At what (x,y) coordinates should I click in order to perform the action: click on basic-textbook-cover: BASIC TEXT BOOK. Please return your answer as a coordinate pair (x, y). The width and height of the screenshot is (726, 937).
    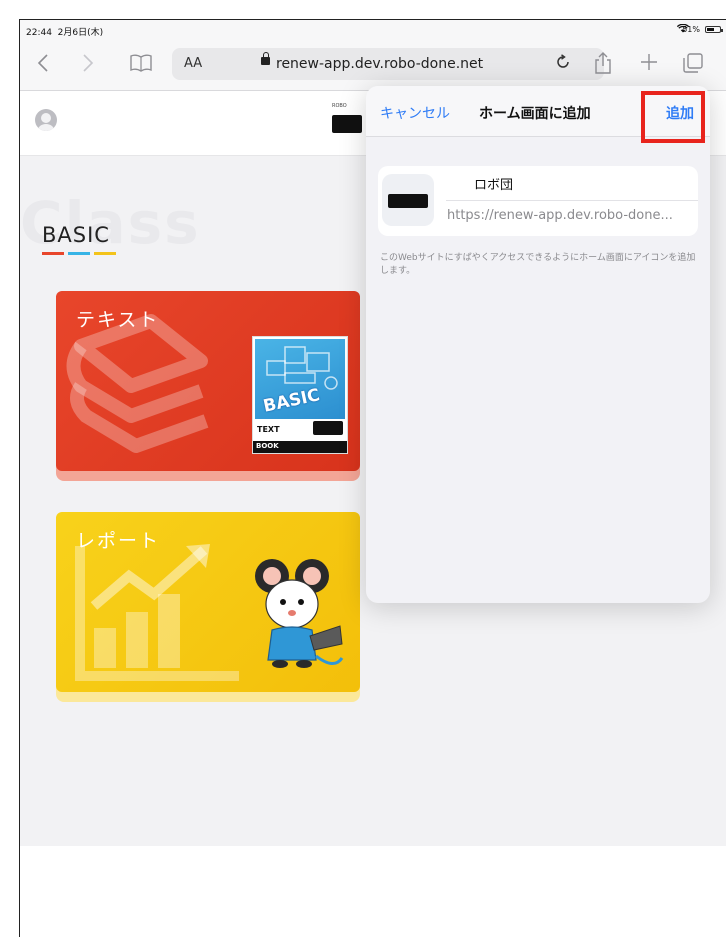
    Looking at the image, I should click on (300, 395).